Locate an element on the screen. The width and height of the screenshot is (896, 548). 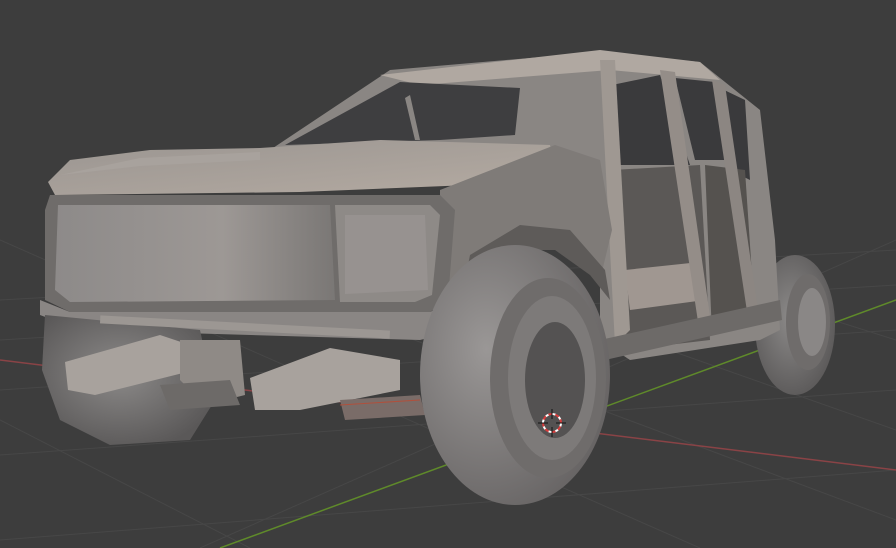
front-grille is located at coordinates (250, 253).